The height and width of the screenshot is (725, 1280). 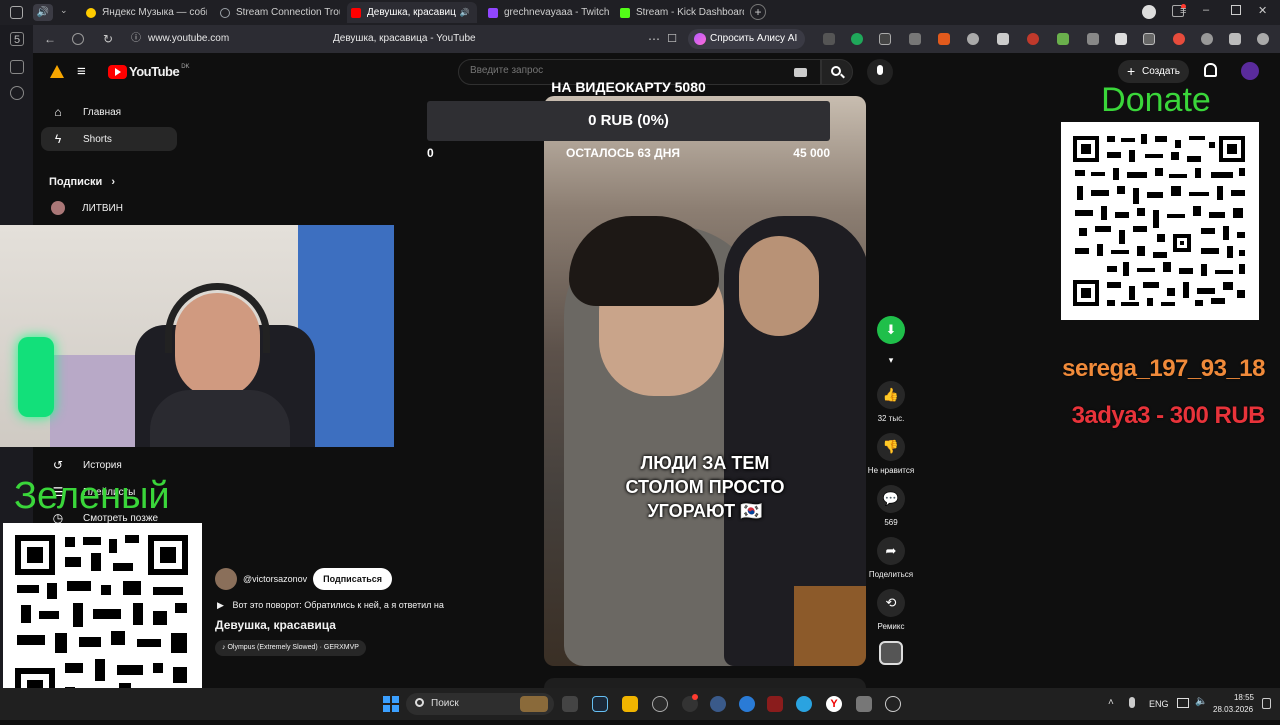 I want to click on profile-icon, so click(x=1149, y=12).